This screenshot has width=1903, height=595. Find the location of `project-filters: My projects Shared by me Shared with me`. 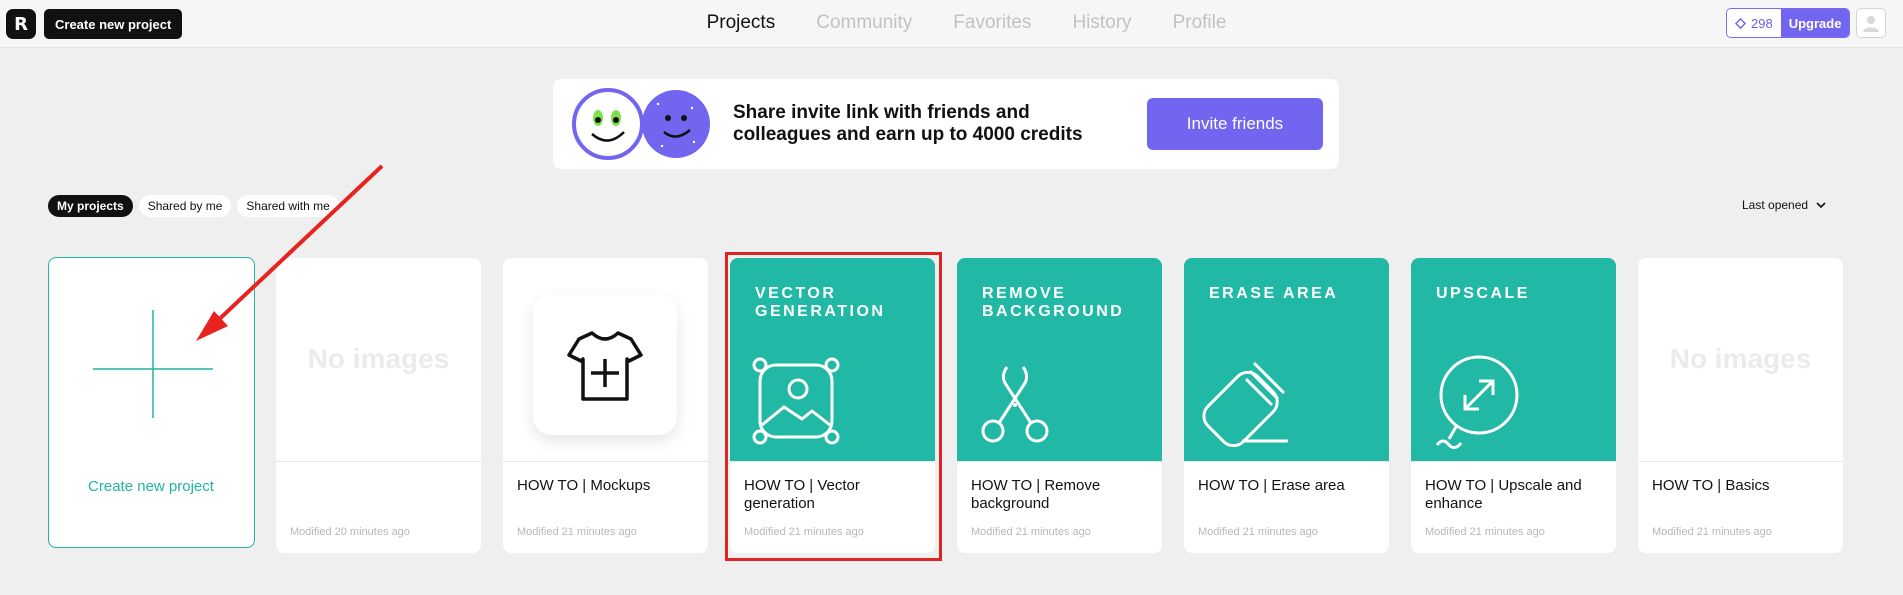

project-filters: My projects Shared by me Shared with me is located at coordinates (193, 206).